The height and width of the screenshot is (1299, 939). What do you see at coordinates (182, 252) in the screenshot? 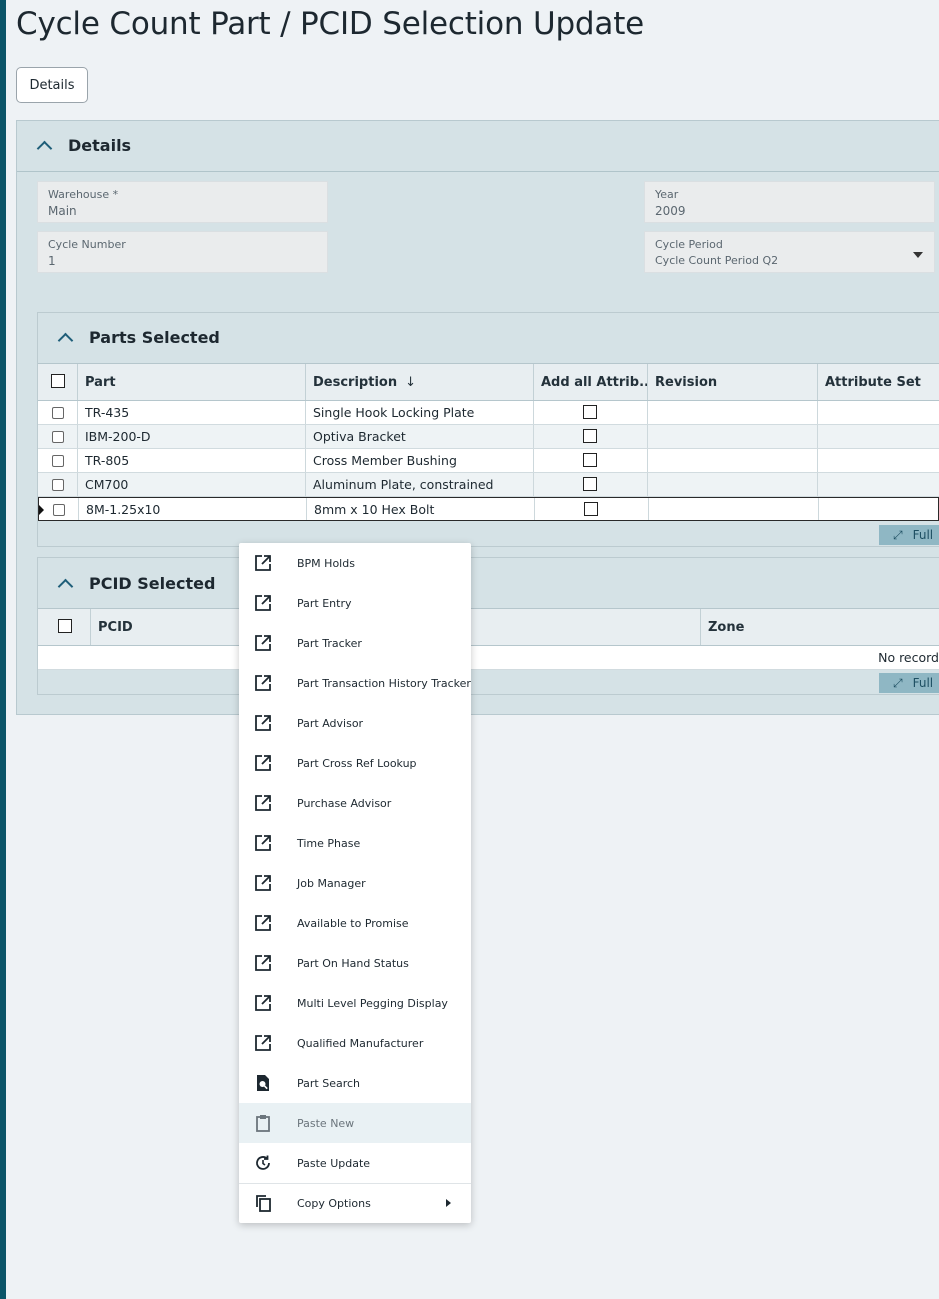
I see `cycle-number-field: Cycle Number 1` at bounding box center [182, 252].